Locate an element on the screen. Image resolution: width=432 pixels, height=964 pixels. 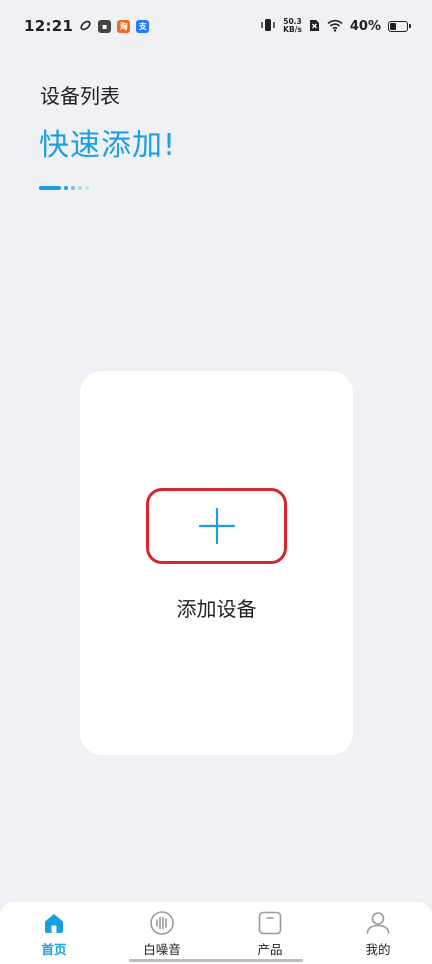
alipay-icon: 支 is located at coordinates (143, 26).